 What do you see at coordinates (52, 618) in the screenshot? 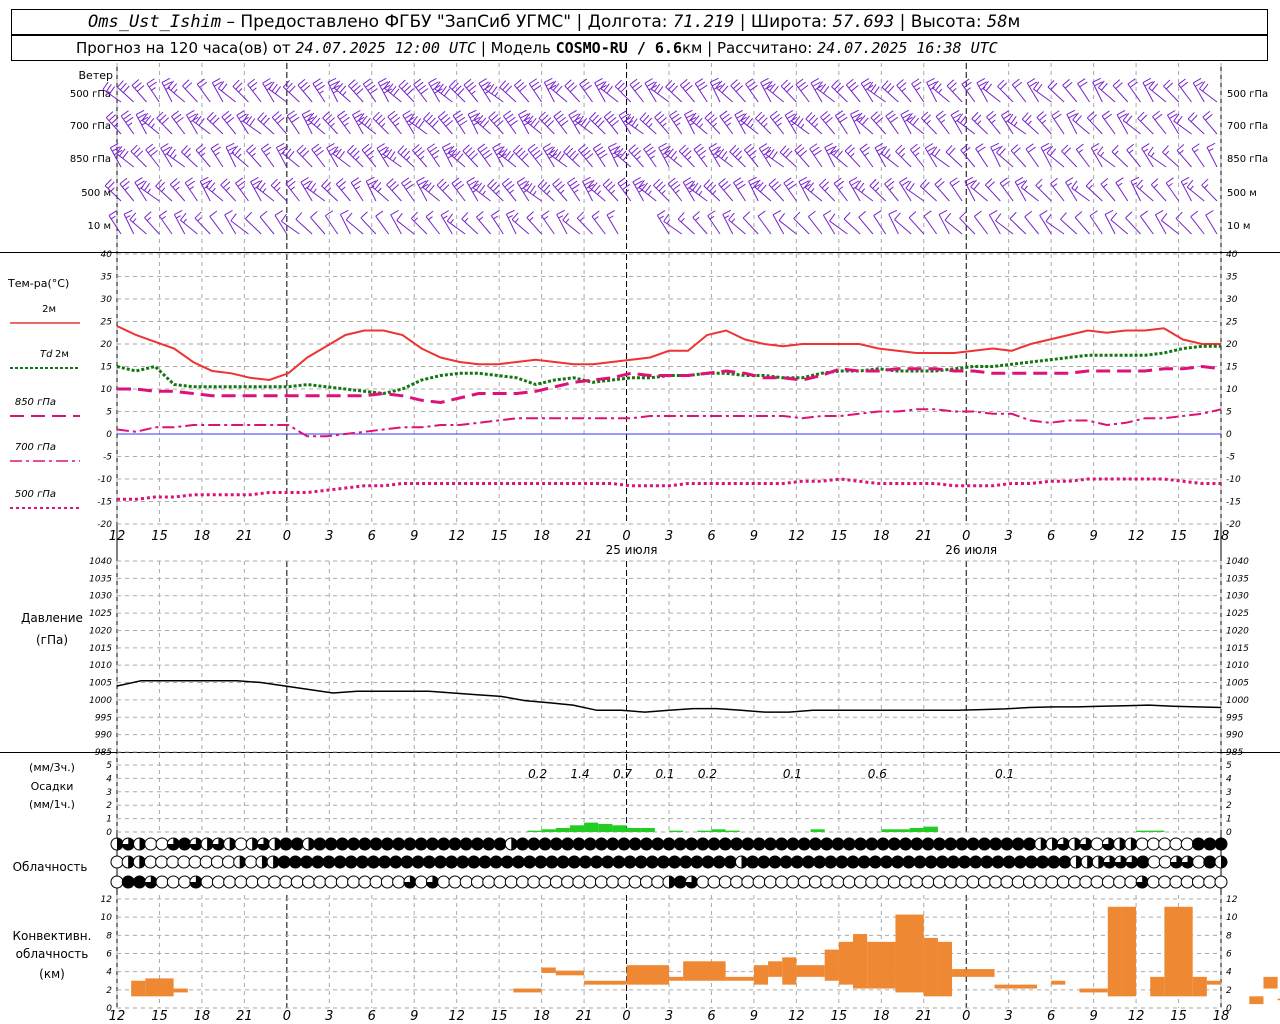
I see `pressure-title: Давление` at bounding box center [52, 618].